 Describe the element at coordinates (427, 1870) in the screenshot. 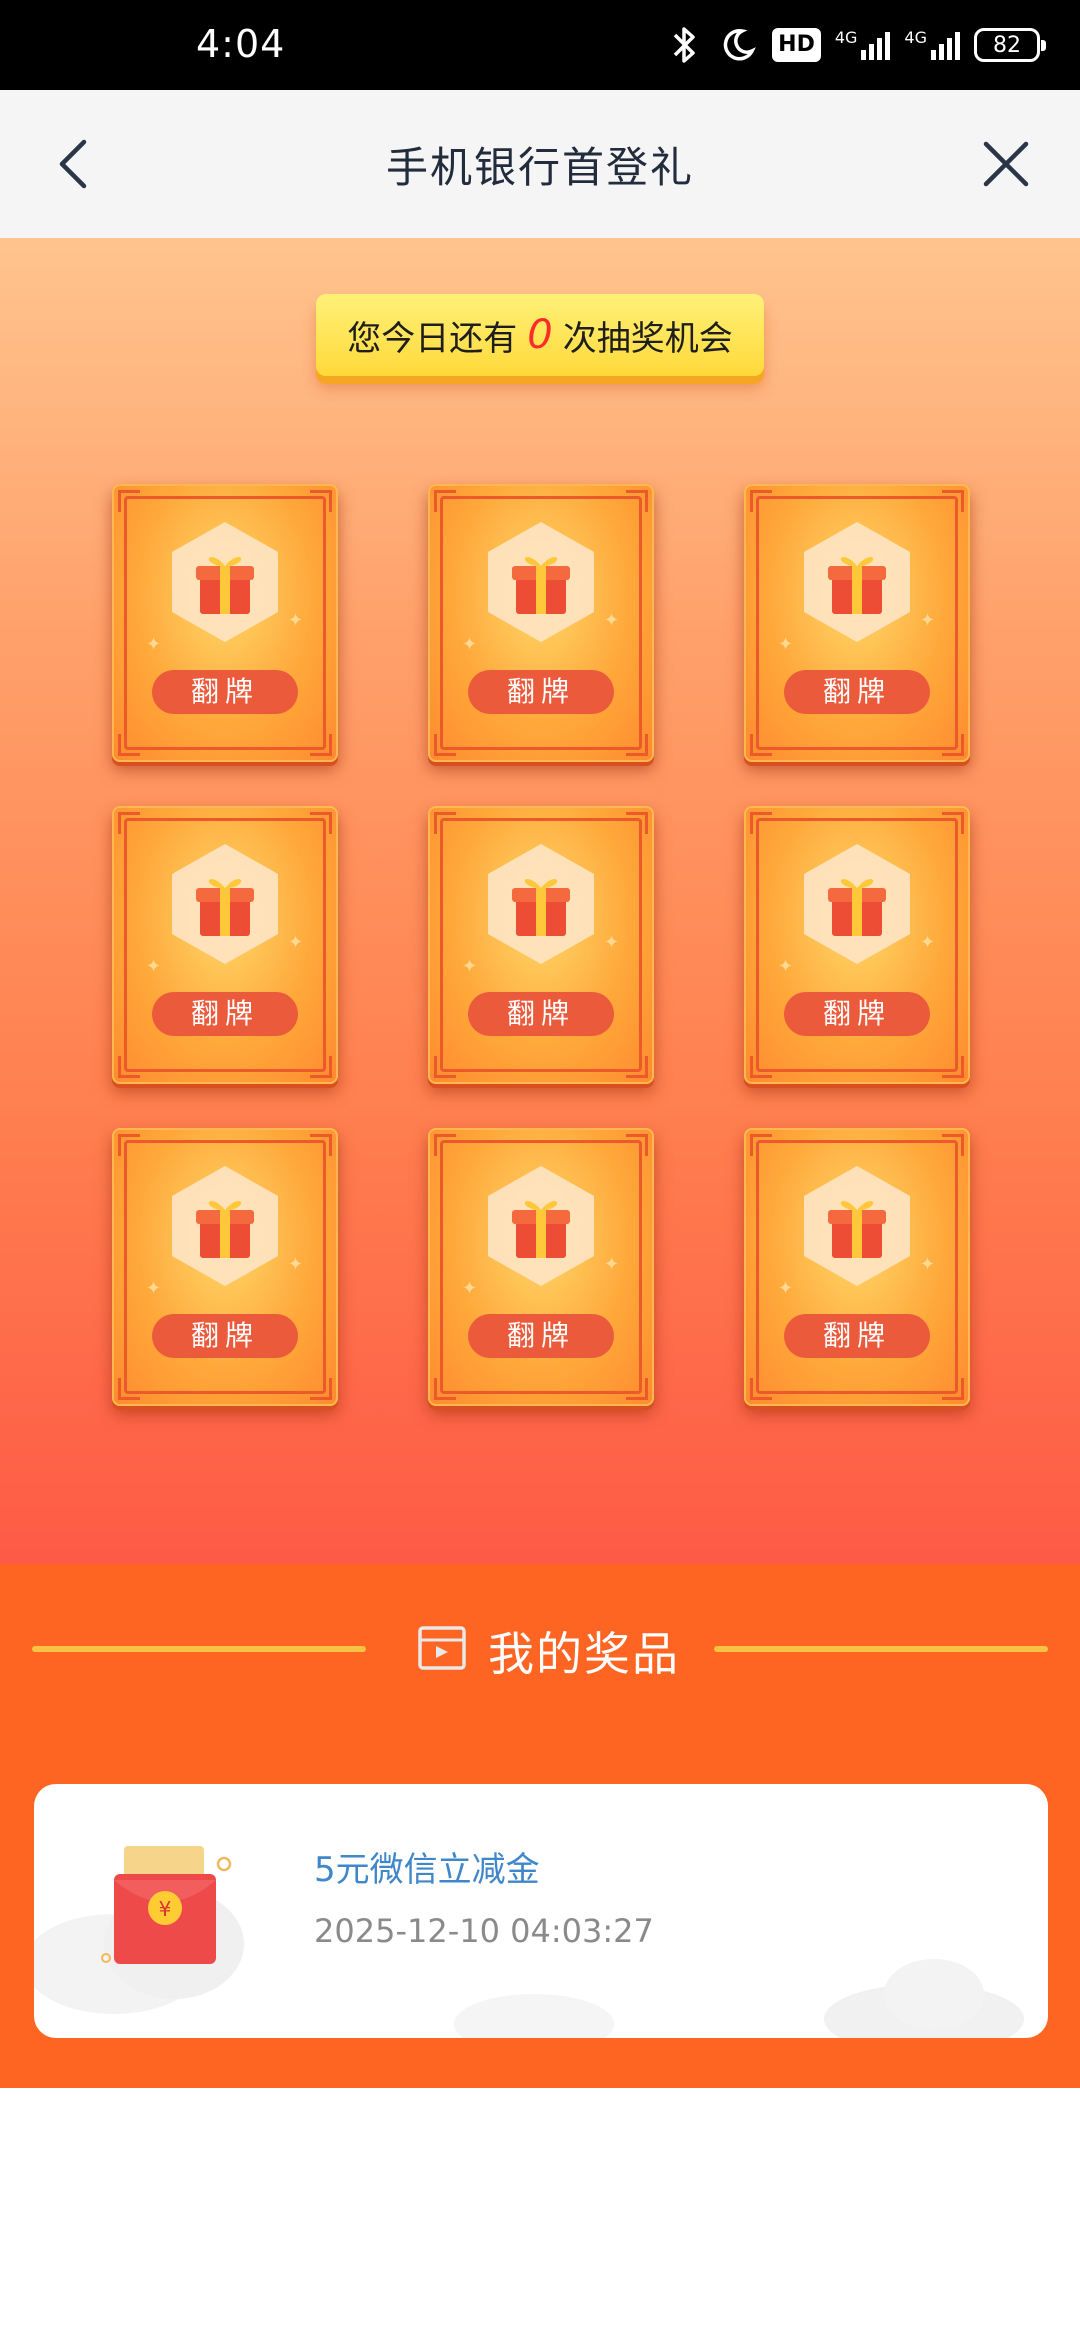

I see `prize-name: 5元微信立减金` at that location.